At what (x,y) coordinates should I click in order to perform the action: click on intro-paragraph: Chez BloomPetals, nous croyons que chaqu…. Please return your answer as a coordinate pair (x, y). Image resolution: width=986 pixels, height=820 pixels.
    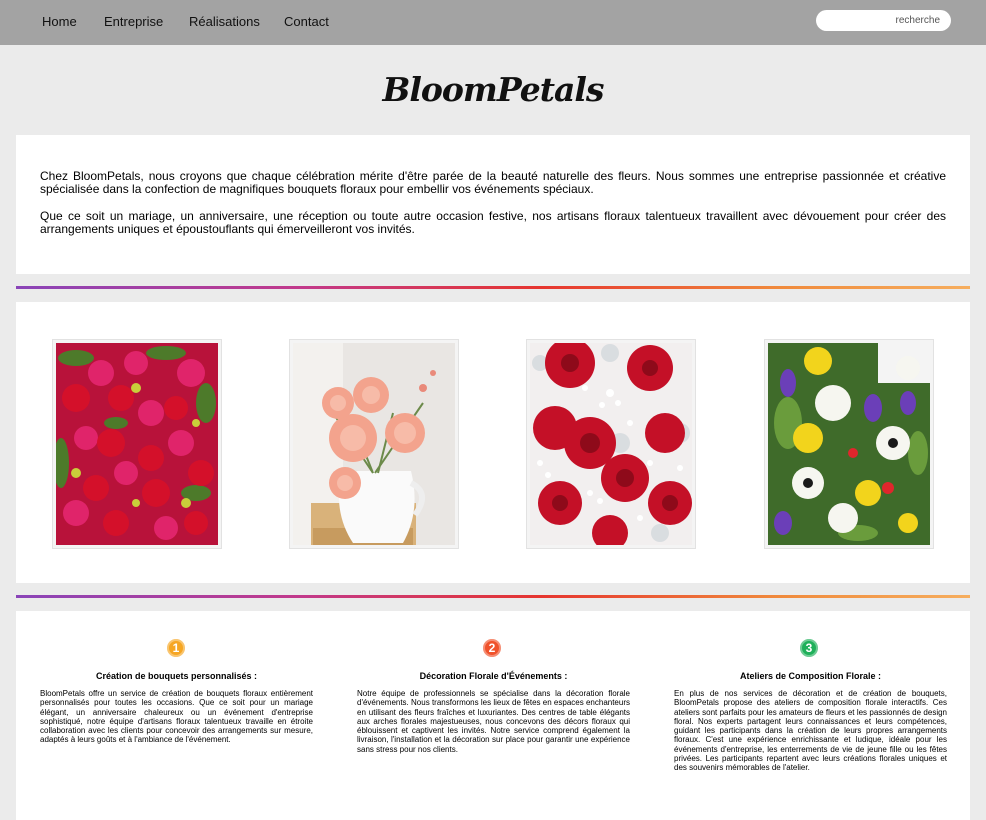
    Looking at the image, I should click on (493, 182).